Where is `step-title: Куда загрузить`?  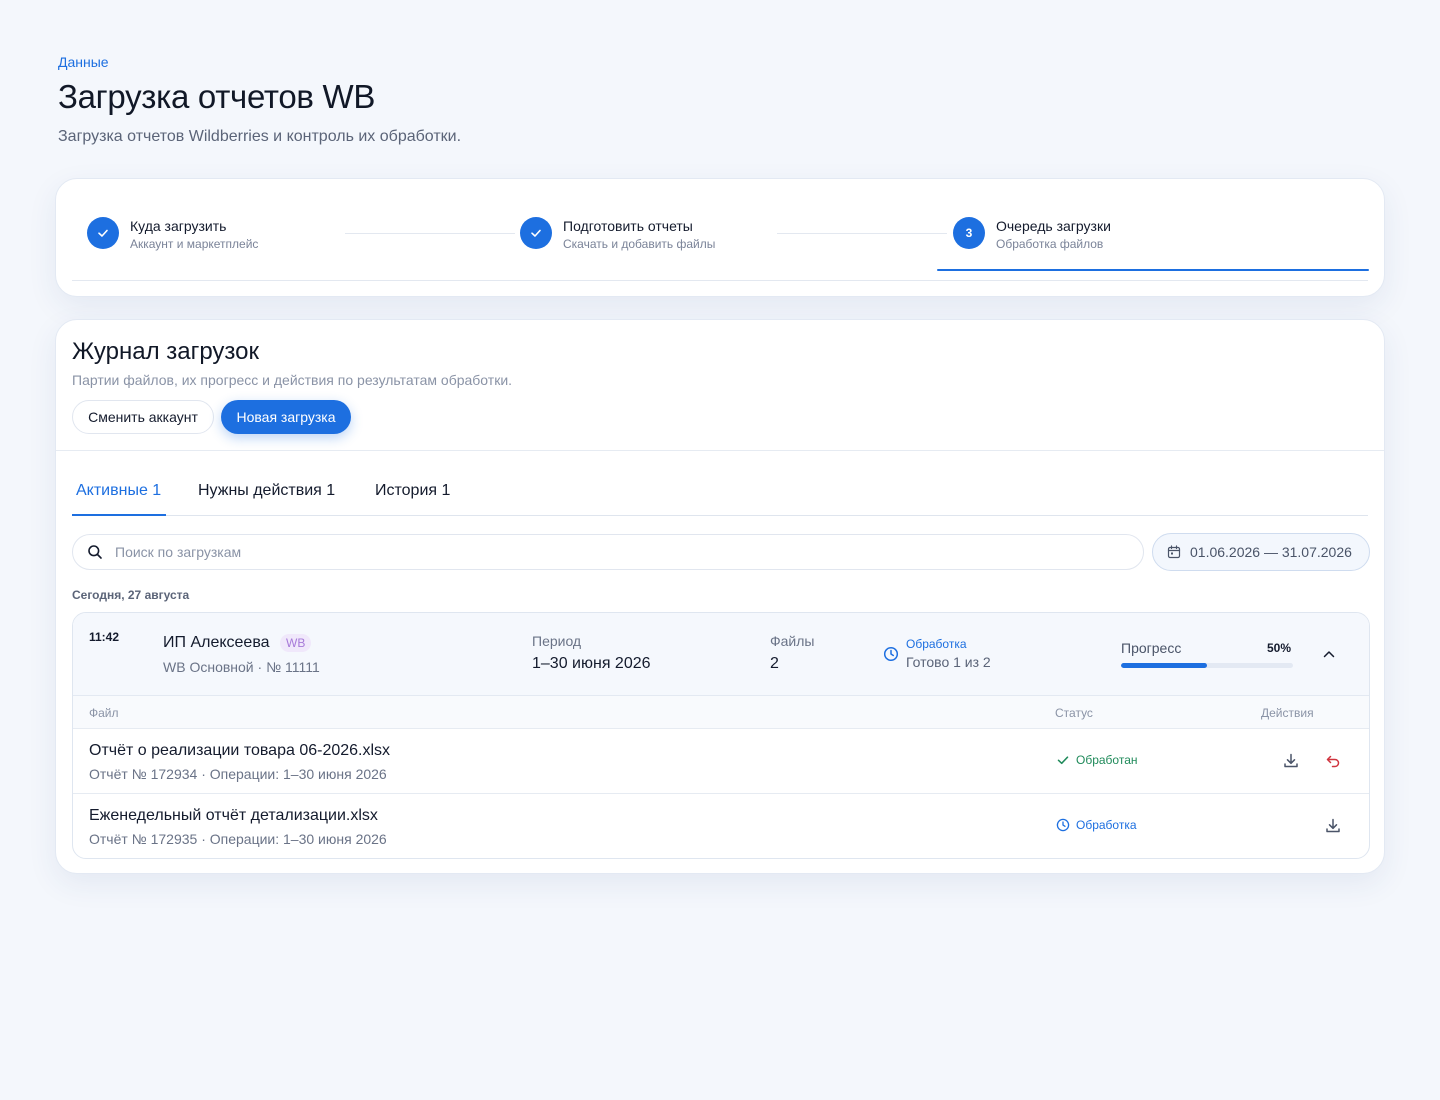
step-title: Куда загрузить is located at coordinates (178, 226).